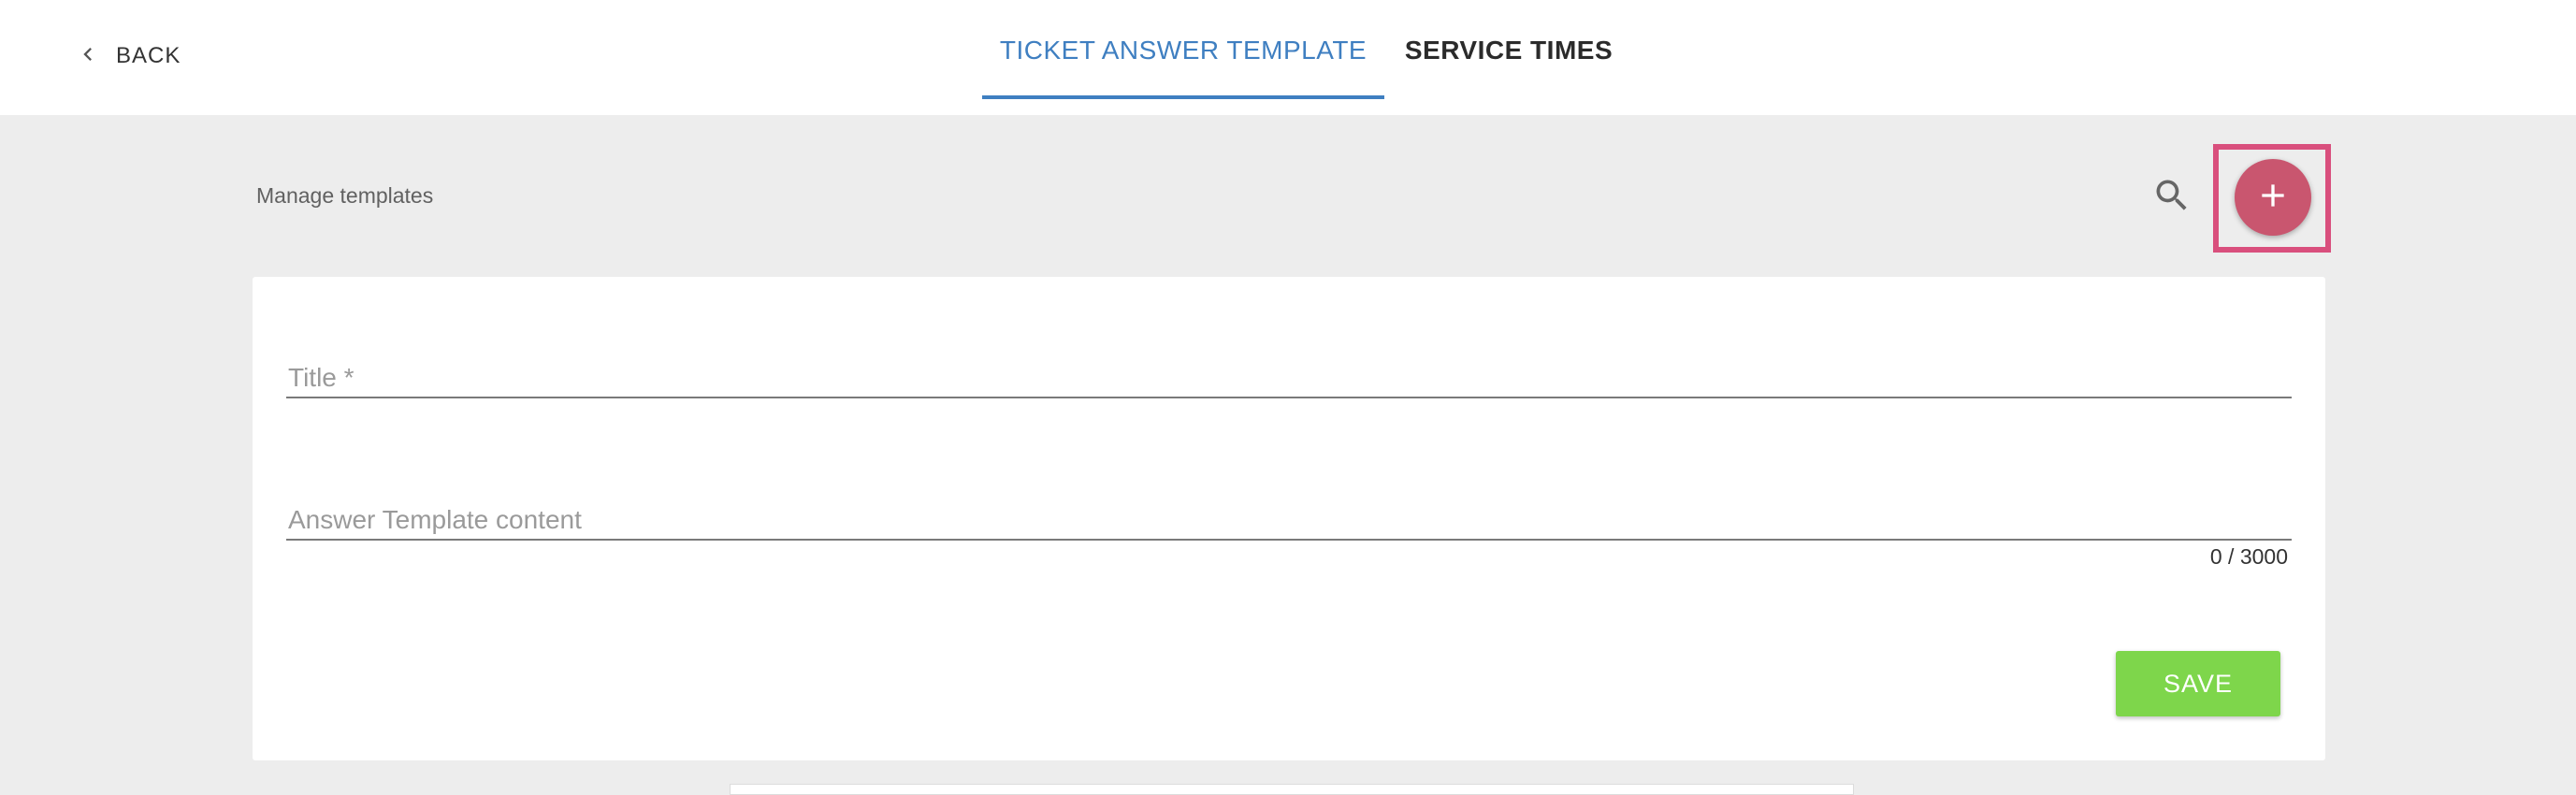 This screenshot has width=2576, height=795. Describe the element at coordinates (2171, 200) in the screenshot. I see `search-icon` at that location.